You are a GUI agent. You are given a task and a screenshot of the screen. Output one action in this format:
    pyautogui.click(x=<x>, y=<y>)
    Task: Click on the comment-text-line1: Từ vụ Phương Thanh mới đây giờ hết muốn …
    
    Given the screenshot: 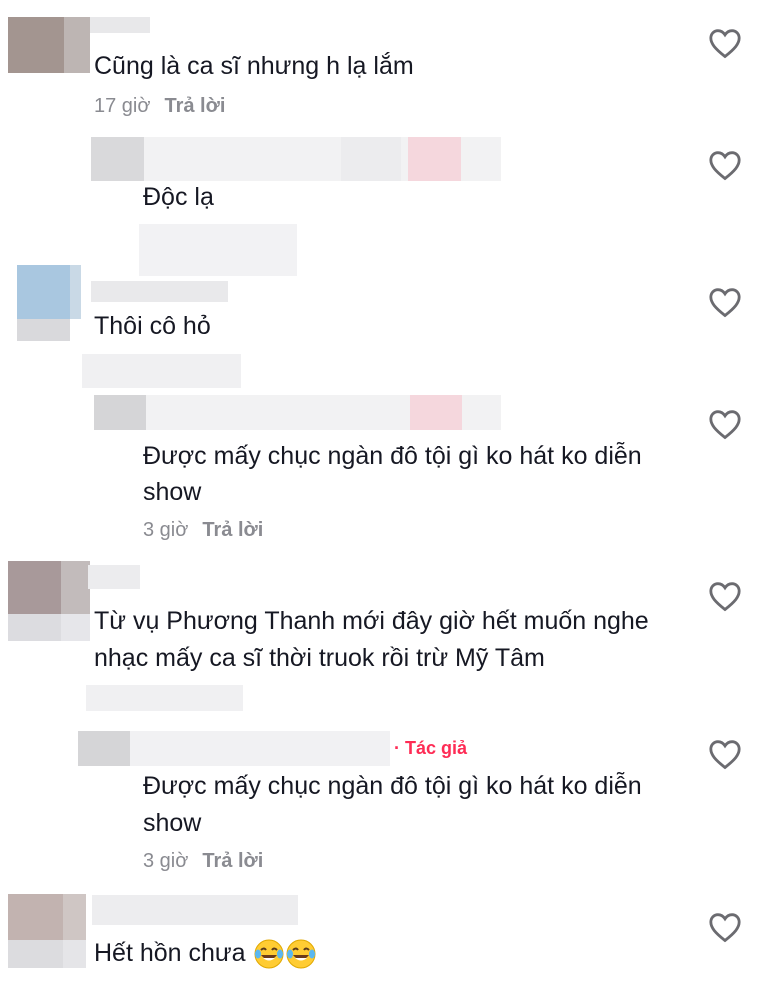 What is the action you would take?
    pyautogui.click(x=371, y=621)
    